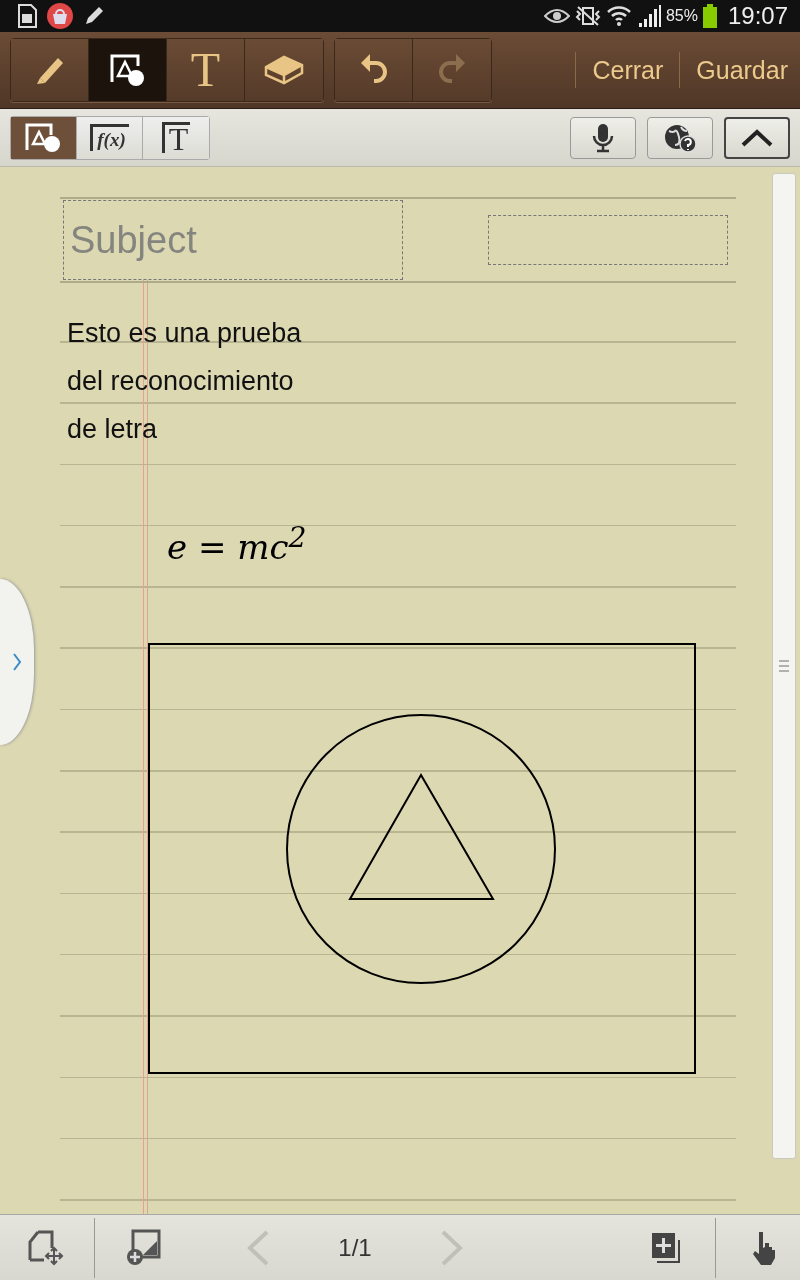 Image resolution: width=800 pixels, height=1280 pixels. Describe the element at coordinates (355, 1247) in the screenshot. I see `page-number: 1/1` at that location.